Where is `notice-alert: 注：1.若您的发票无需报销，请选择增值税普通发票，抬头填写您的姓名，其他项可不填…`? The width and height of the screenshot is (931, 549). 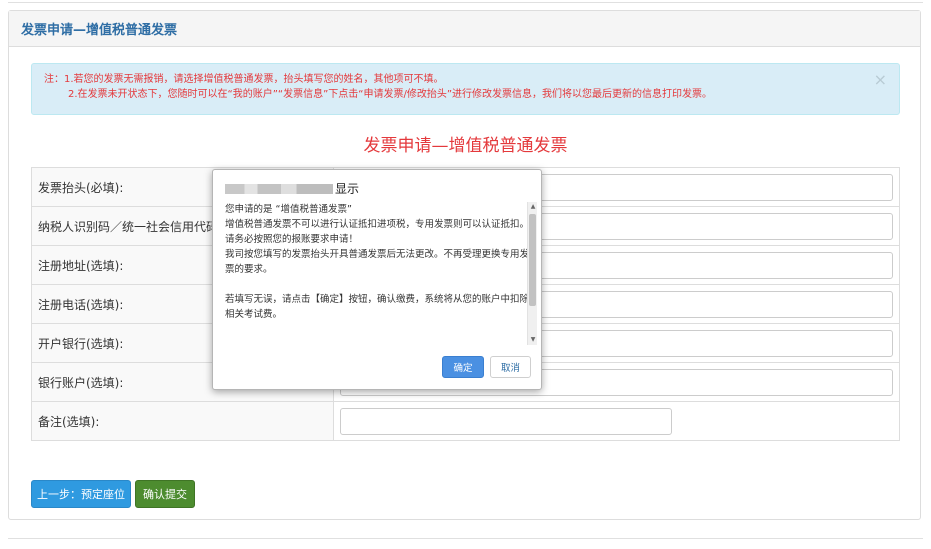 notice-alert: 注：1.若您的发票无需报销，请选择增值税普通发票，抬头填写您的姓名，其他项可不填… is located at coordinates (465, 89).